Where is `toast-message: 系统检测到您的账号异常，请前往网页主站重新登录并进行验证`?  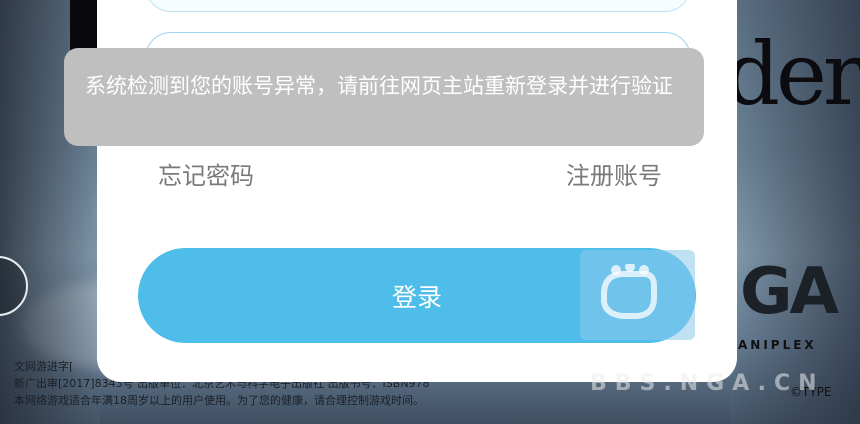
toast-message: 系统检测到您的账号异常，请前往网页主站重新登录并进行验证 is located at coordinates (379, 86).